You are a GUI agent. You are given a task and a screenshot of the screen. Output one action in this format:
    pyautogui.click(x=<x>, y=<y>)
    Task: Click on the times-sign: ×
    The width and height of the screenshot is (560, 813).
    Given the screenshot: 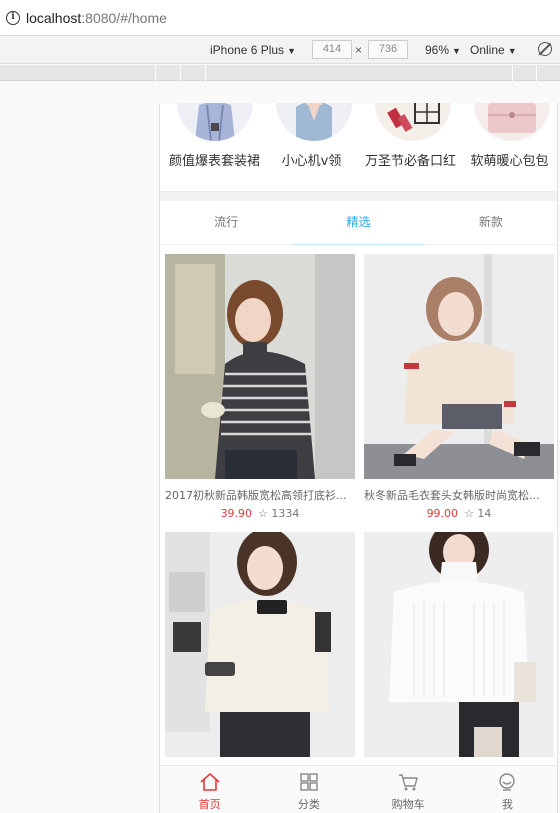 What is the action you would take?
    pyautogui.click(x=359, y=50)
    